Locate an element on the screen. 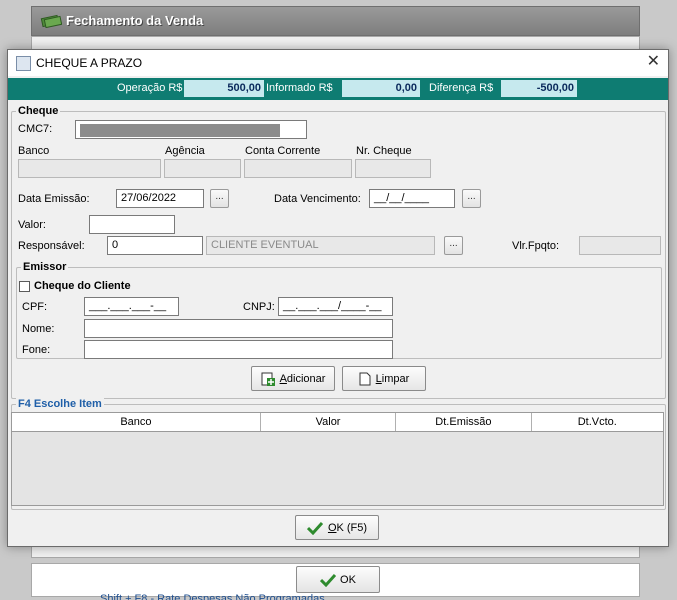  data-emissao-input: 27/06/2022 is located at coordinates (160, 198).